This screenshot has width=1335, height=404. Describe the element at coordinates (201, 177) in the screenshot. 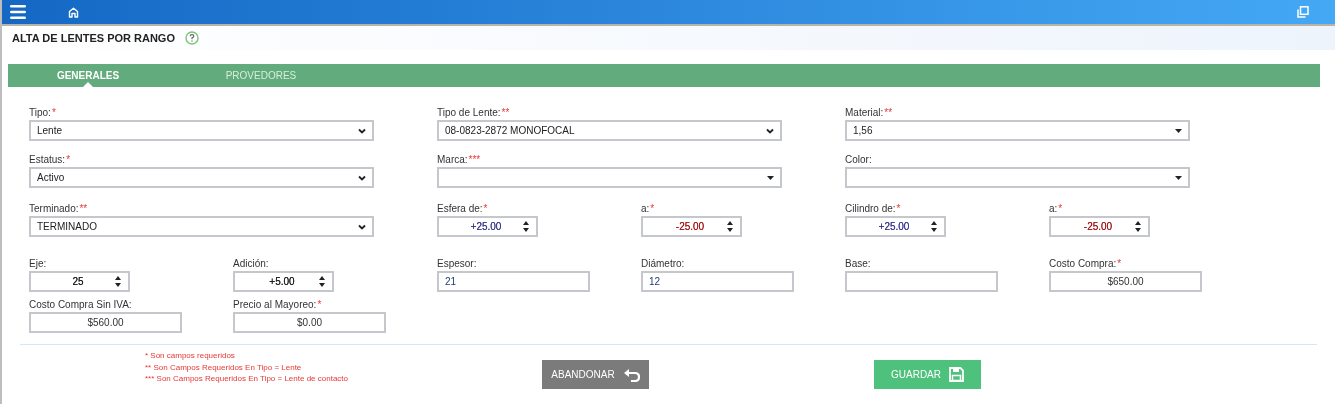

I see `dropdown-field: Activo` at that location.